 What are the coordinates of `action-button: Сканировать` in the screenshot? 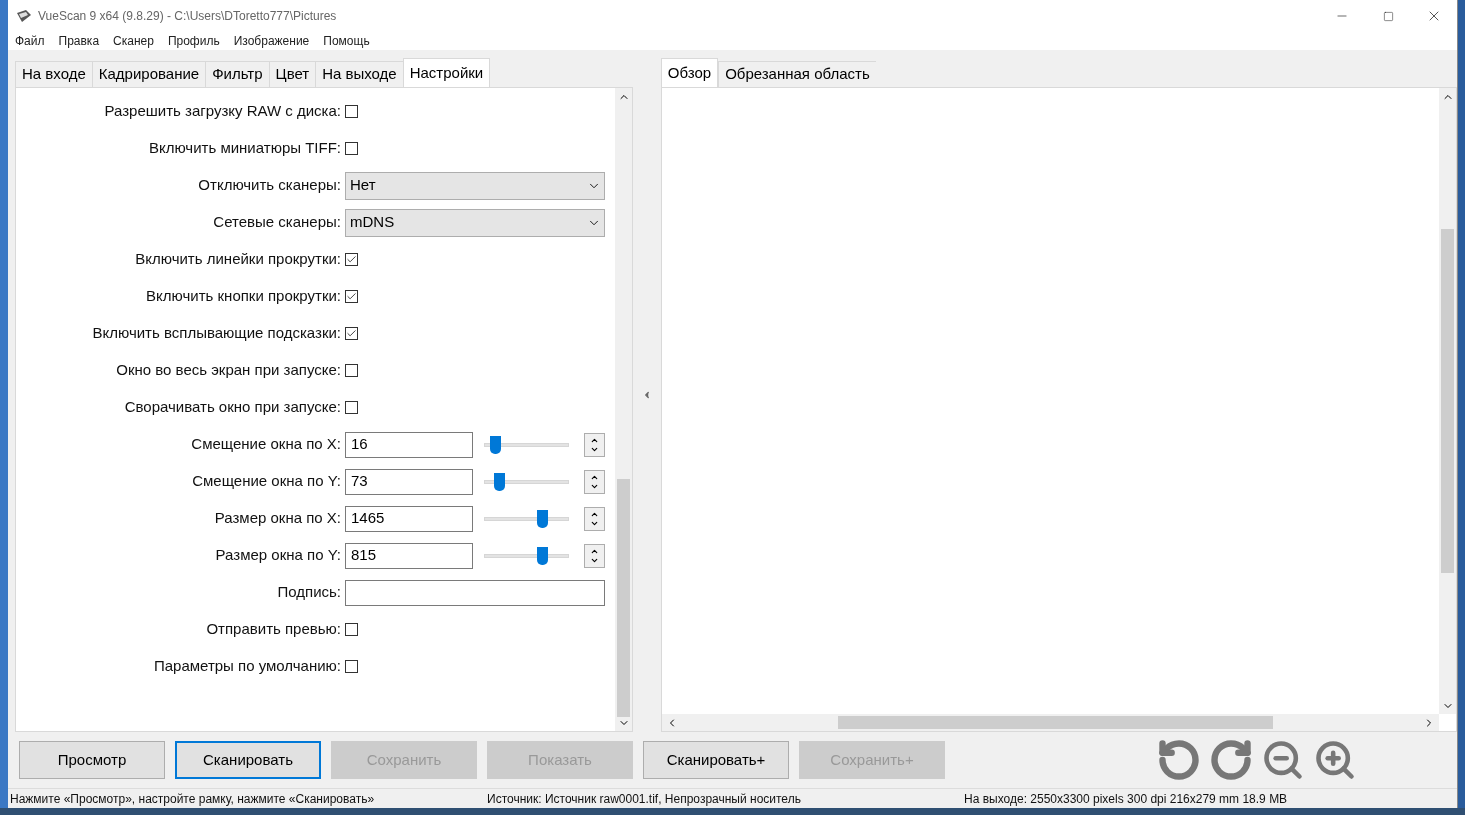 It's located at (248, 760).